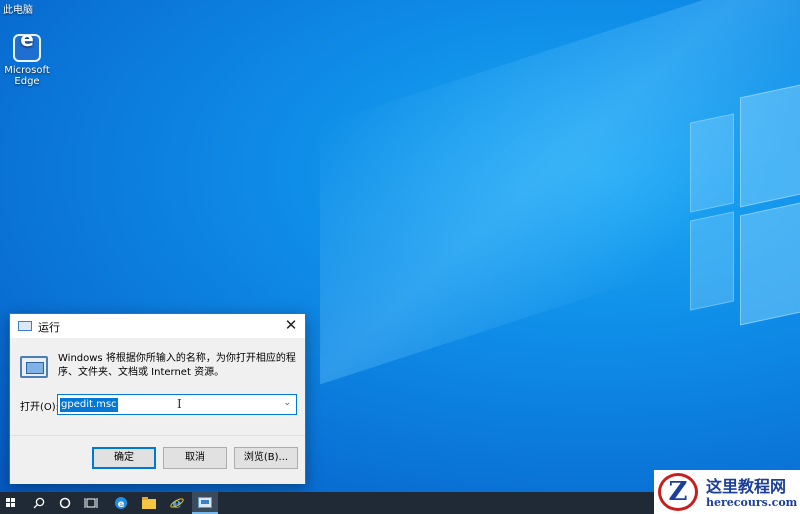  I want to click on task-view-icon, so click(91, 503).